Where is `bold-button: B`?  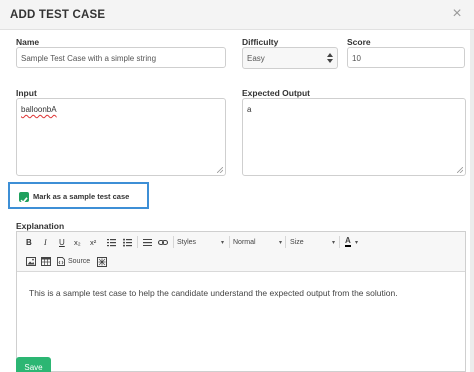 bold-button: B is located at coordinates (29, 243).